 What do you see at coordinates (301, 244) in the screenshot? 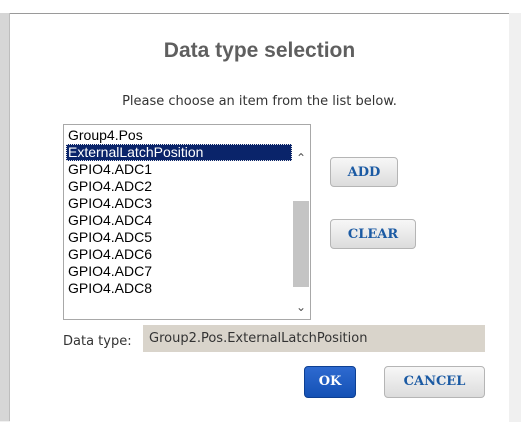
I see `scrollbar-thumb` at bounding box center [301, 244].